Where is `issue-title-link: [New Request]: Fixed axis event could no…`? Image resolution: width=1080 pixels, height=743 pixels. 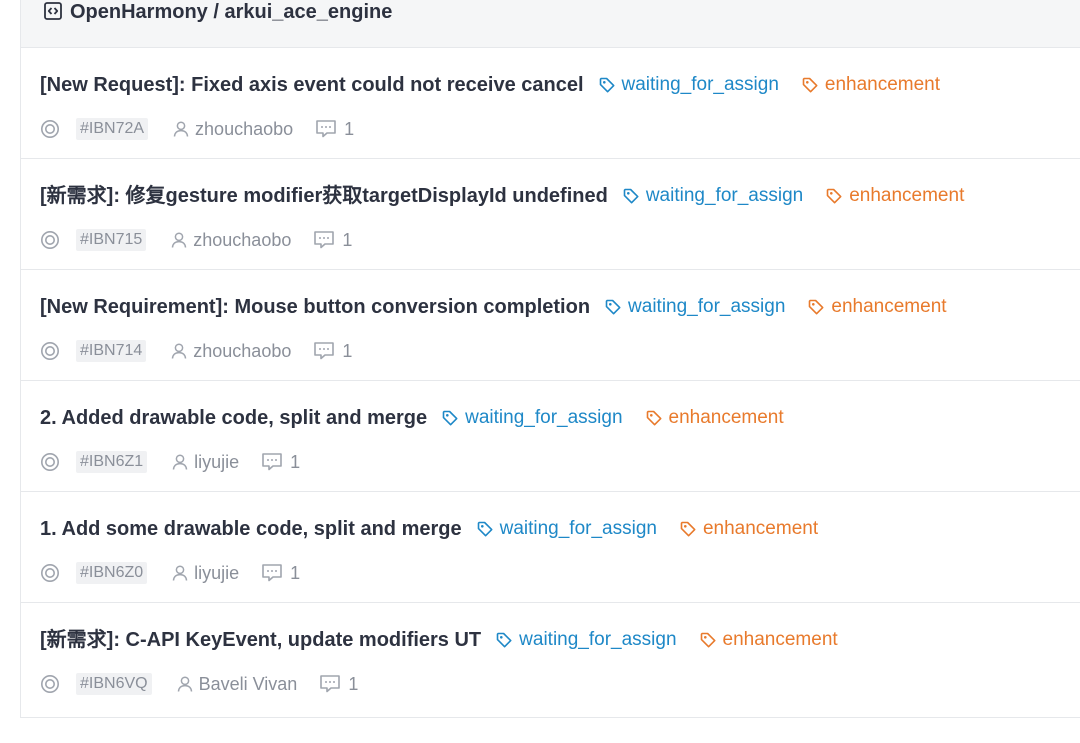
issue-title-link: [New Request]: Fixed axis event could no… is located at coordinates (312, 85).